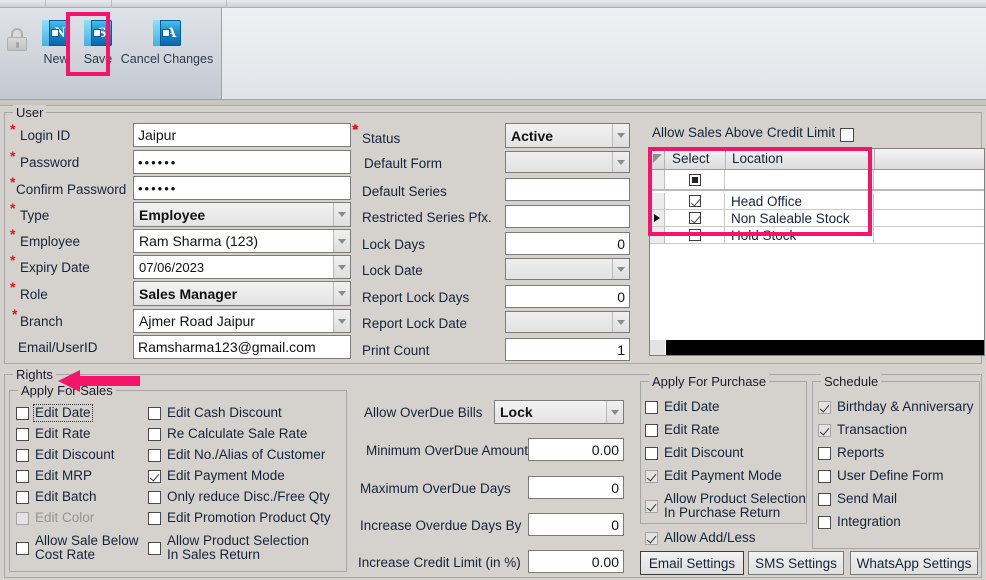 This screenshot has height=580, width=986. I want to click on increase-credit-limit-input: 0.00, so click(576, 561).